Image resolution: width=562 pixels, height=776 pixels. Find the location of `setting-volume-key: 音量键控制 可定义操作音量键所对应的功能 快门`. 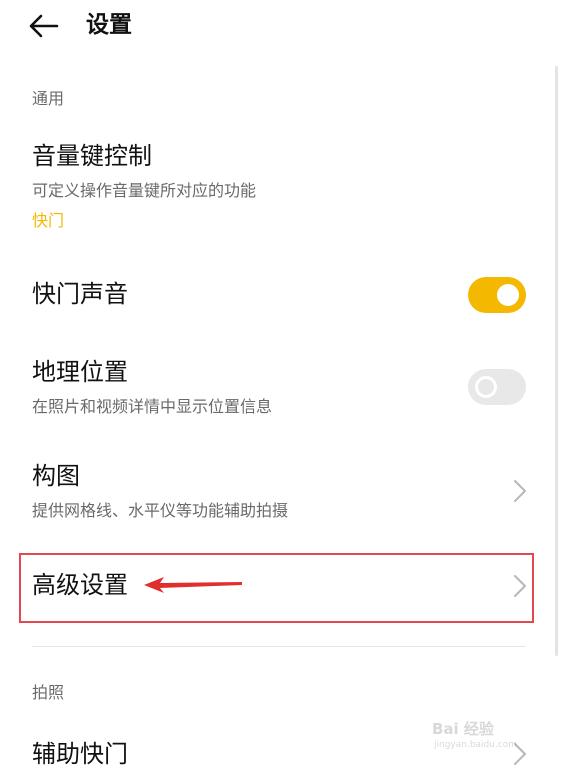

setting-volume-key: 音量键控制 可定义操作音量键所对应的功能 快门 is located at coordinates (281, 188).